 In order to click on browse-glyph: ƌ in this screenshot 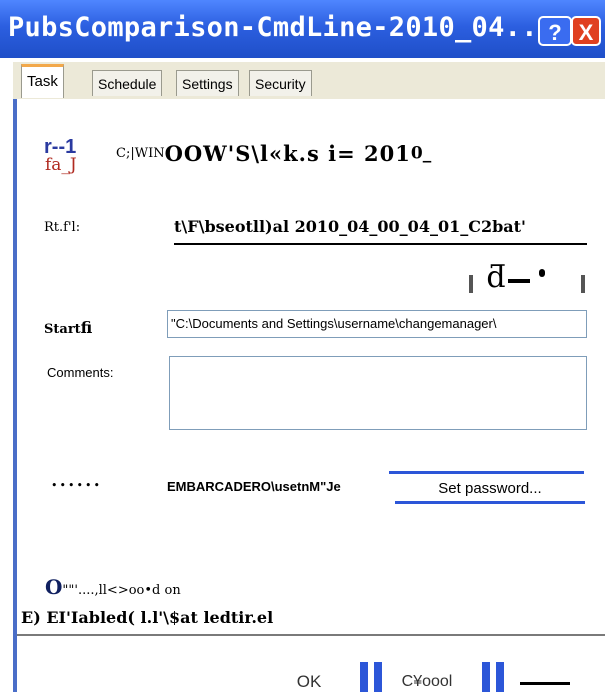, I will do `click(496, 278)`.